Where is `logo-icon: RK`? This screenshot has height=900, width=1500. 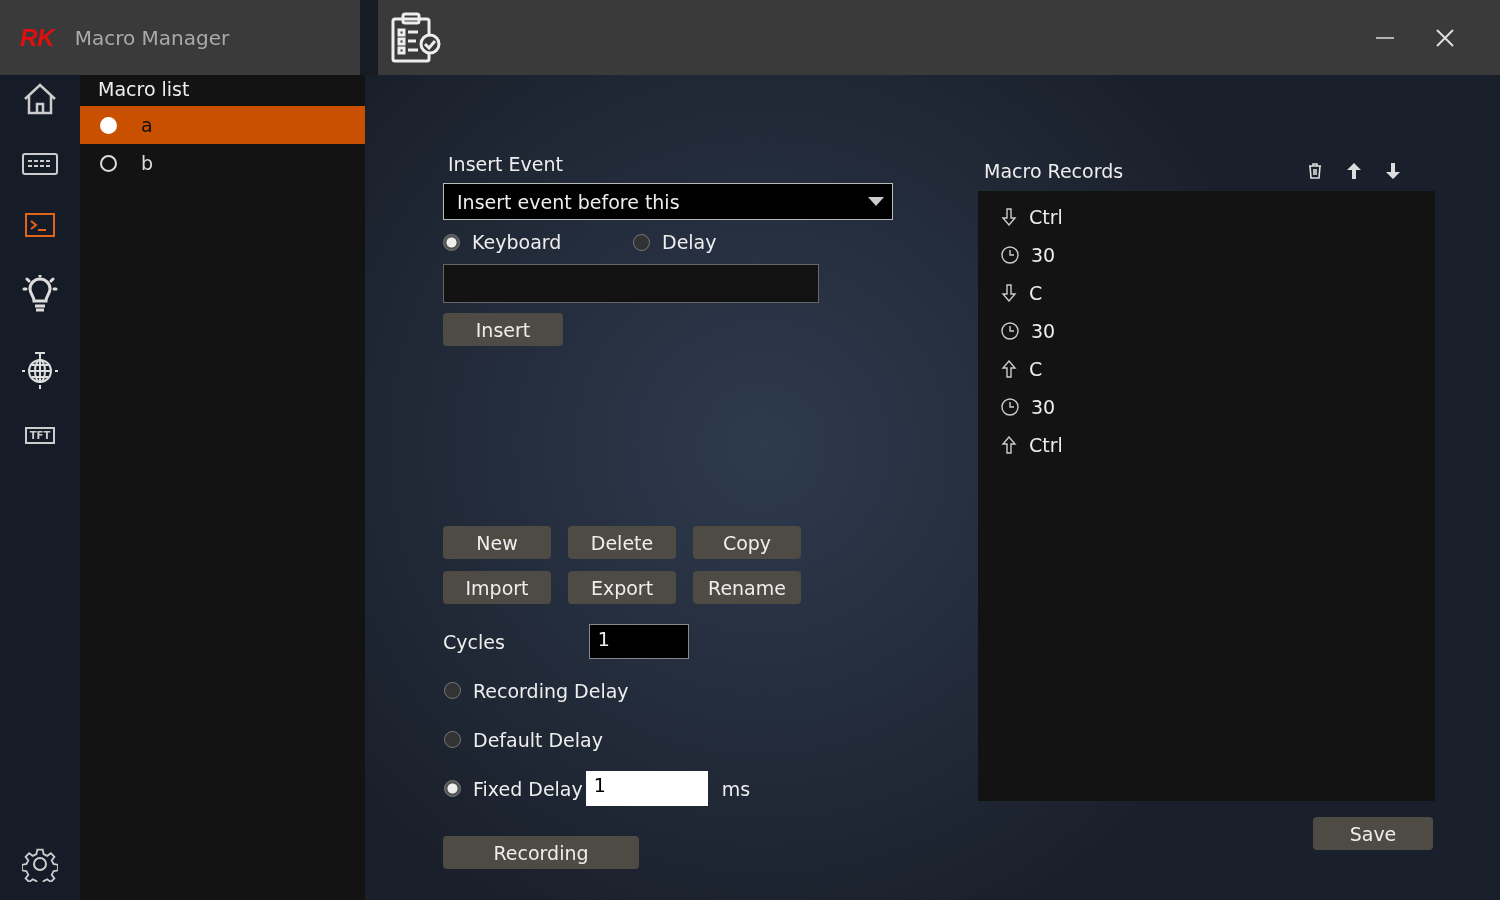
logo-icon: RK is located at coordinates (37, 37).